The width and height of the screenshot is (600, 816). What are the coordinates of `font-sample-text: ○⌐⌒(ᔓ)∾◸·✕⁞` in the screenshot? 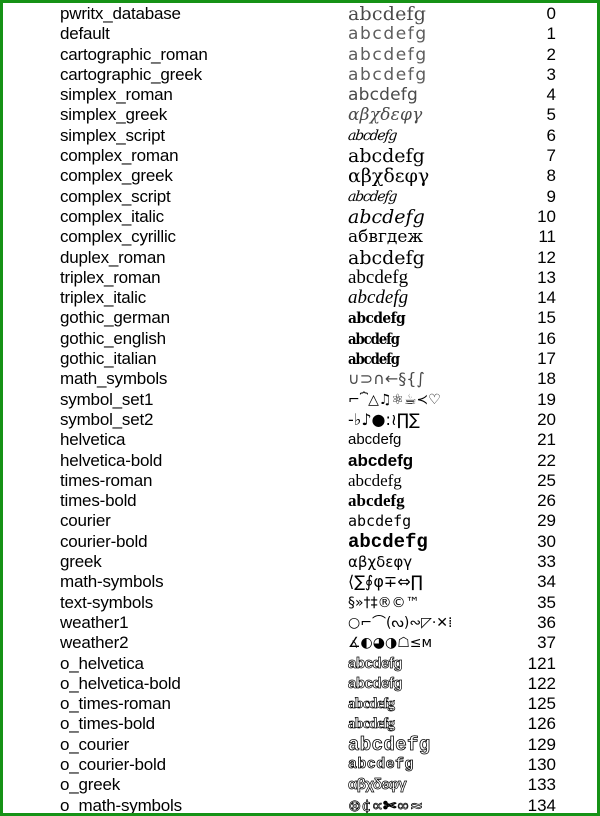 It's located at (400, 622).